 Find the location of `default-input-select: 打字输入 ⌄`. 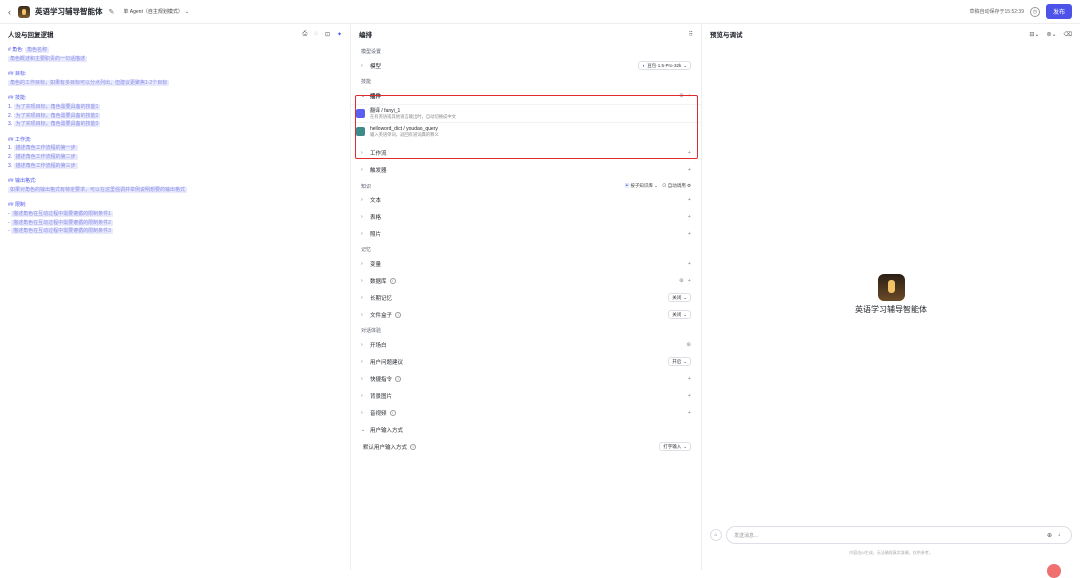

default-input-select: 打字输入 ⌄ is located at coordinates (675, 446).